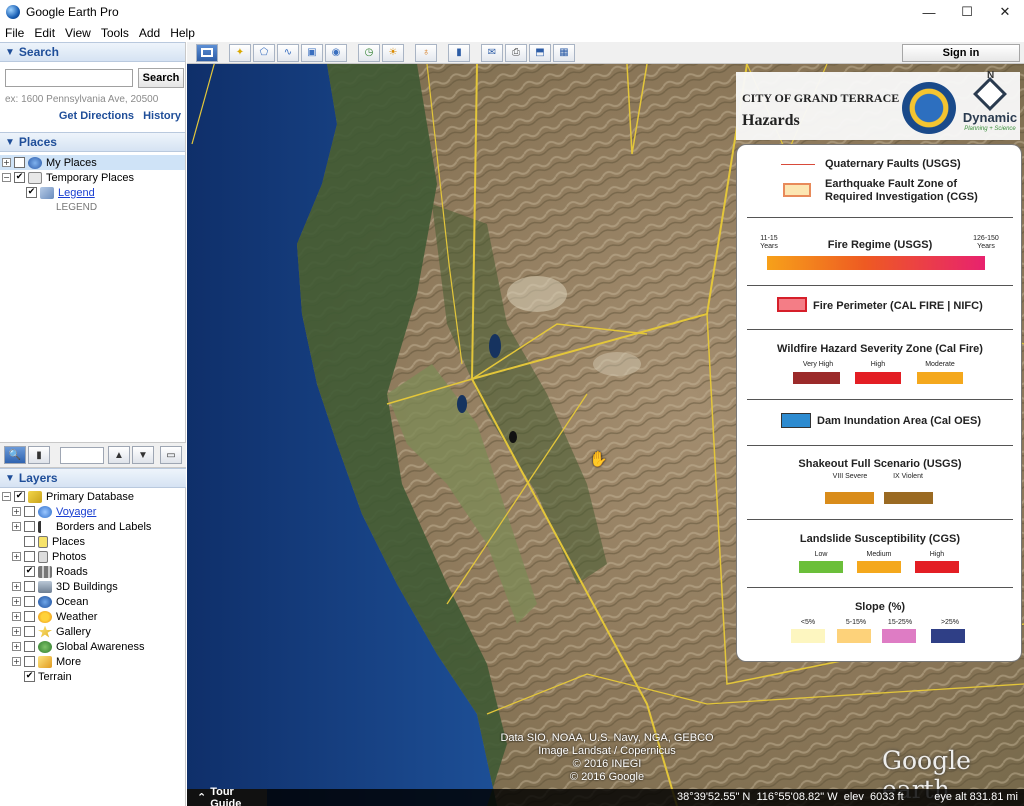 This screenshot has width=1024, height=806. Describe the element at coordinates (288, 52) in the screenshot. I see `add-path-button: ∿` at that location.